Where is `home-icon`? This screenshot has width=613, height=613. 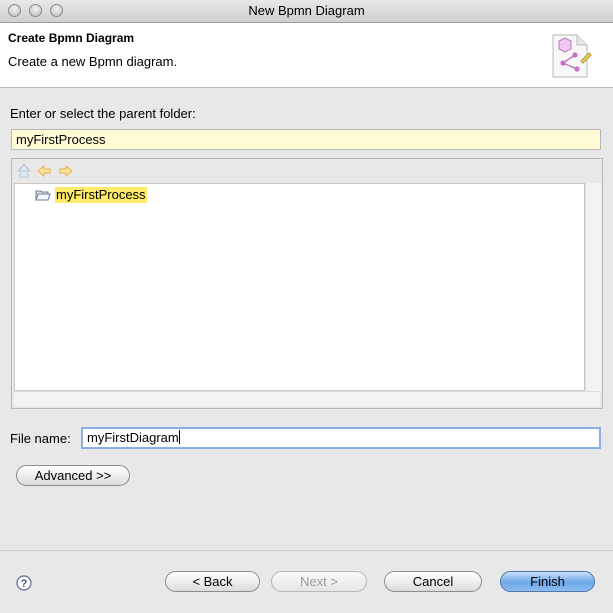
home-icon is located at coordinates (24, 171).